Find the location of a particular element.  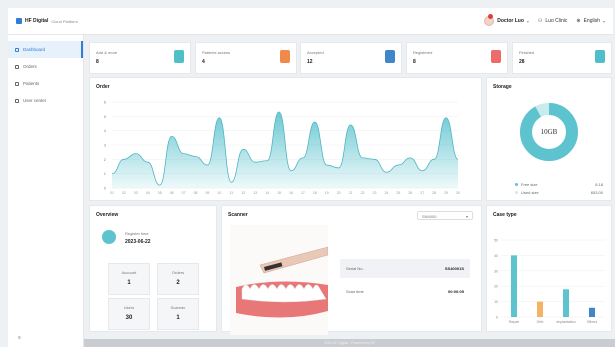

stat-card: Finished 28 is located at coordinates (562, 58).